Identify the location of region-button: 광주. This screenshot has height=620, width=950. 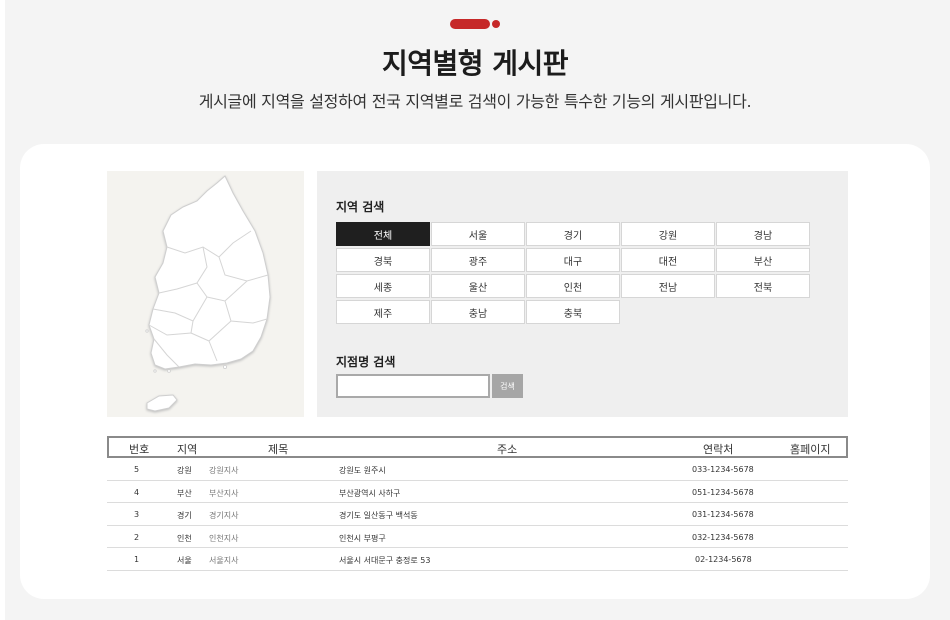
(478, 260).